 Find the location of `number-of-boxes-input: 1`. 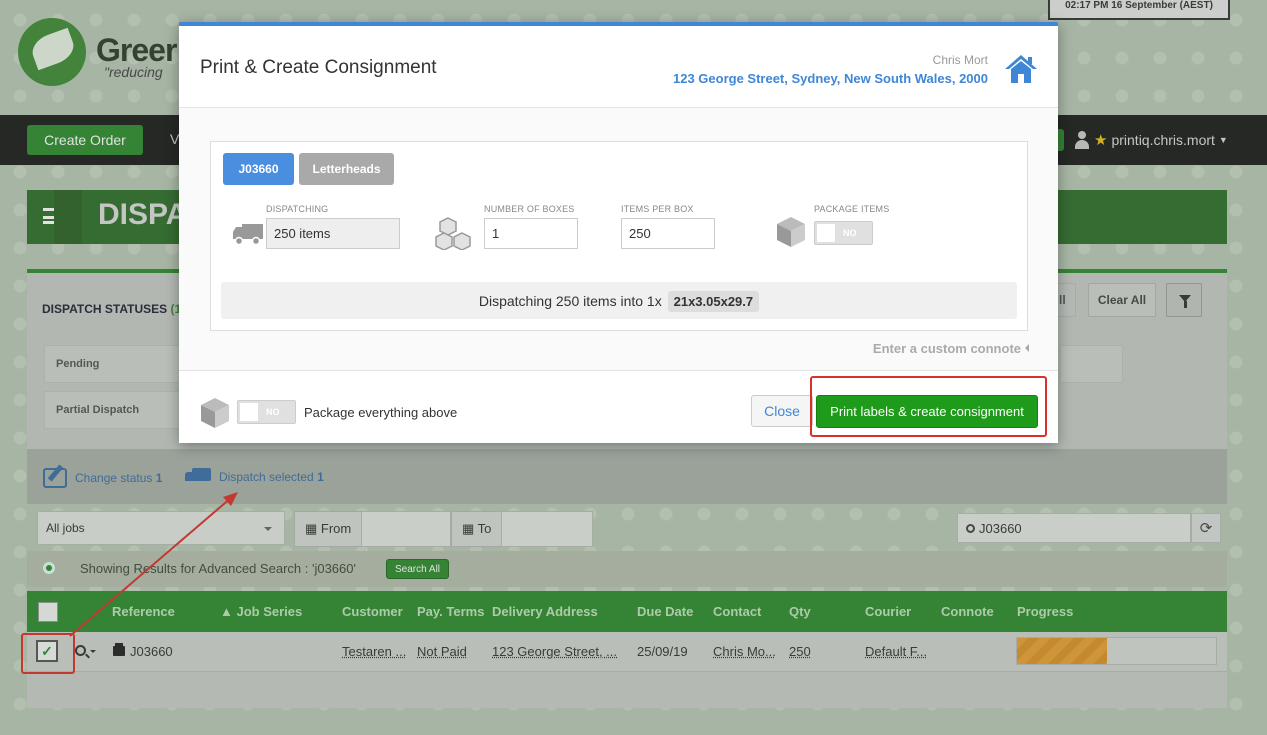

number-of-boxes-input: 1 is located at coordinates (531, 233).